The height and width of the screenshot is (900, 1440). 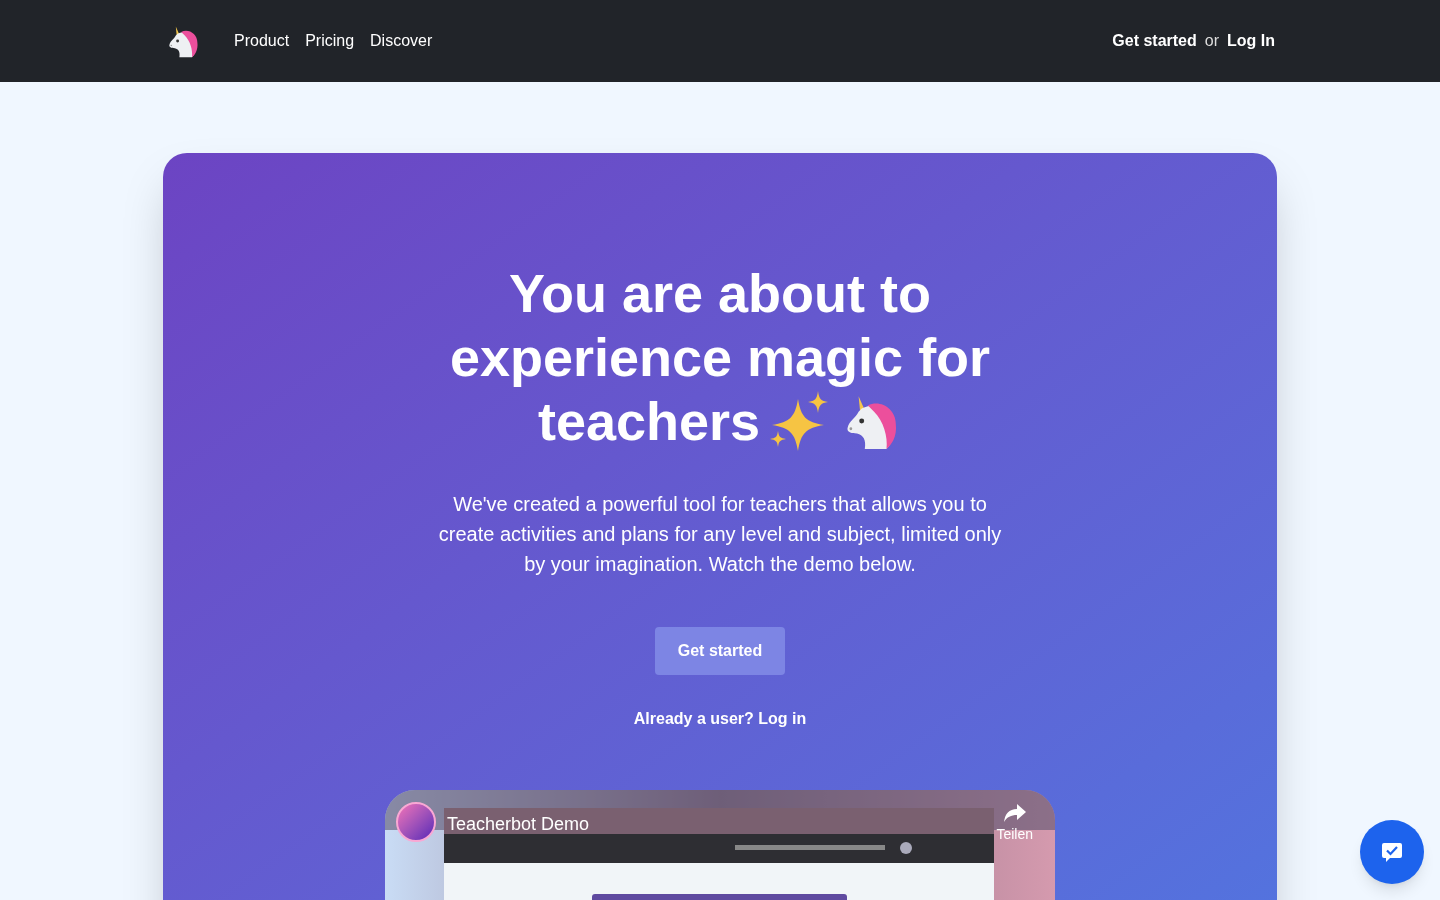 I want to click on hero-title-line: You are about to, so click(x=720, y=293).